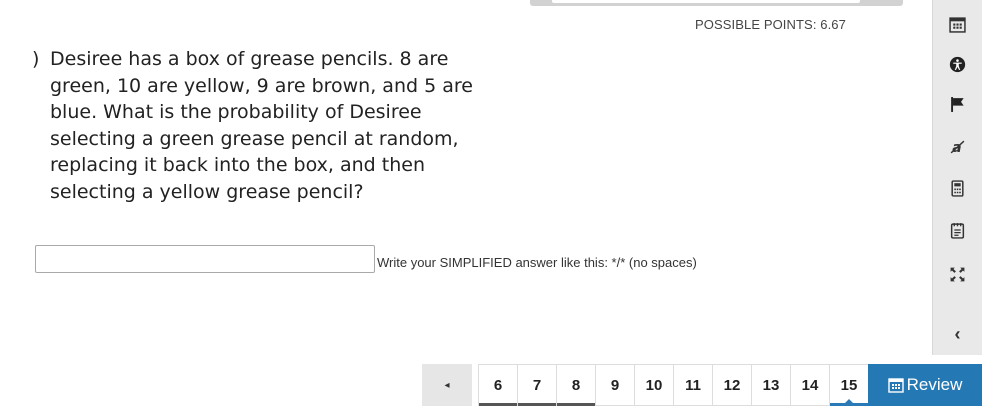 The image size is (994, 413). Describe the element at coordinates (957, 274) in the screenshot. I see `expand-icon` at that location.